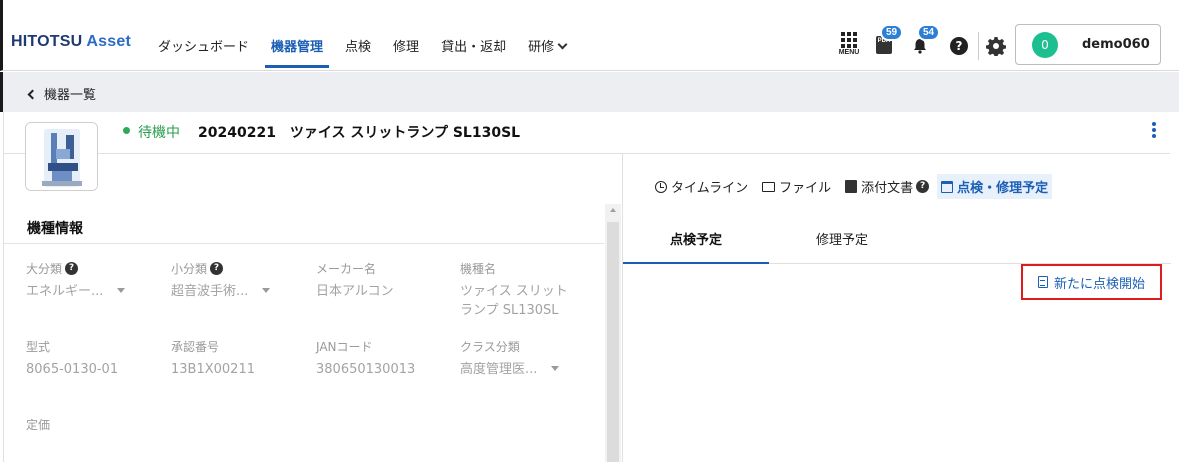  Describe the element at coordinates (236, 358) in the screenshot. I see `field-approval-number: 承認番号 13B1X00211` at that location.